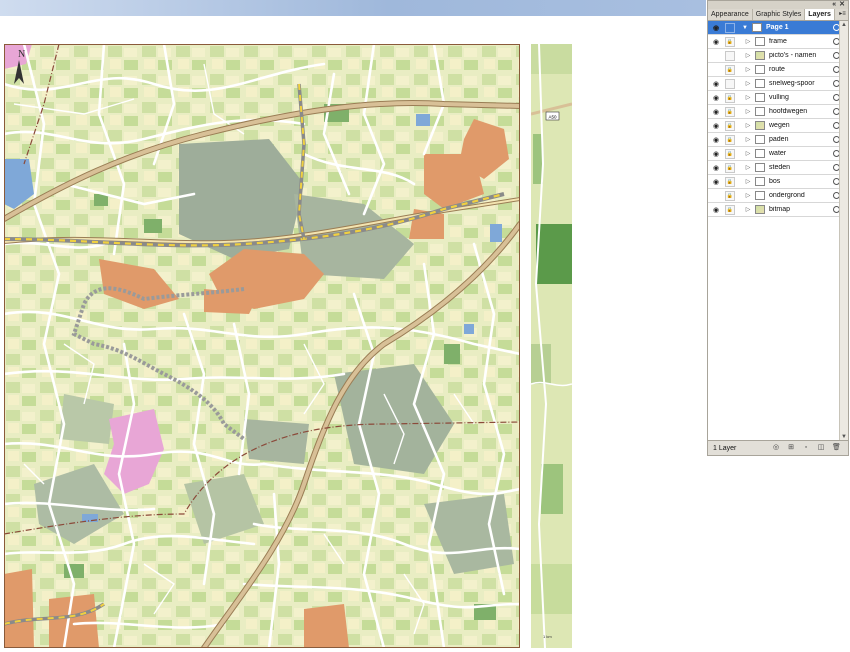 The width and height of the screenshot is (850, 652). What do you see at coordinates (801, 97) in the screenshot?
I see `layer-name: vulling` at bounding box center [801, 97].